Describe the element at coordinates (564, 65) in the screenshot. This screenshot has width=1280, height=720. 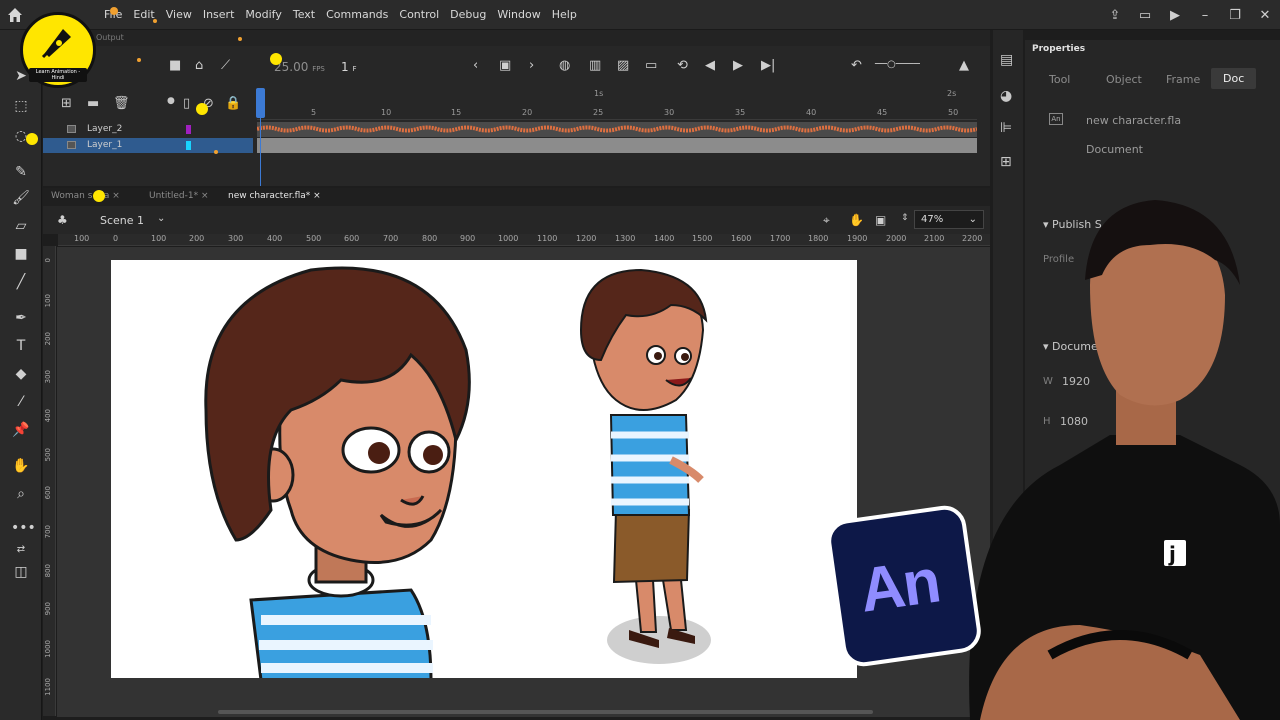
I see `onion-skin-icon: ◍` at that location.